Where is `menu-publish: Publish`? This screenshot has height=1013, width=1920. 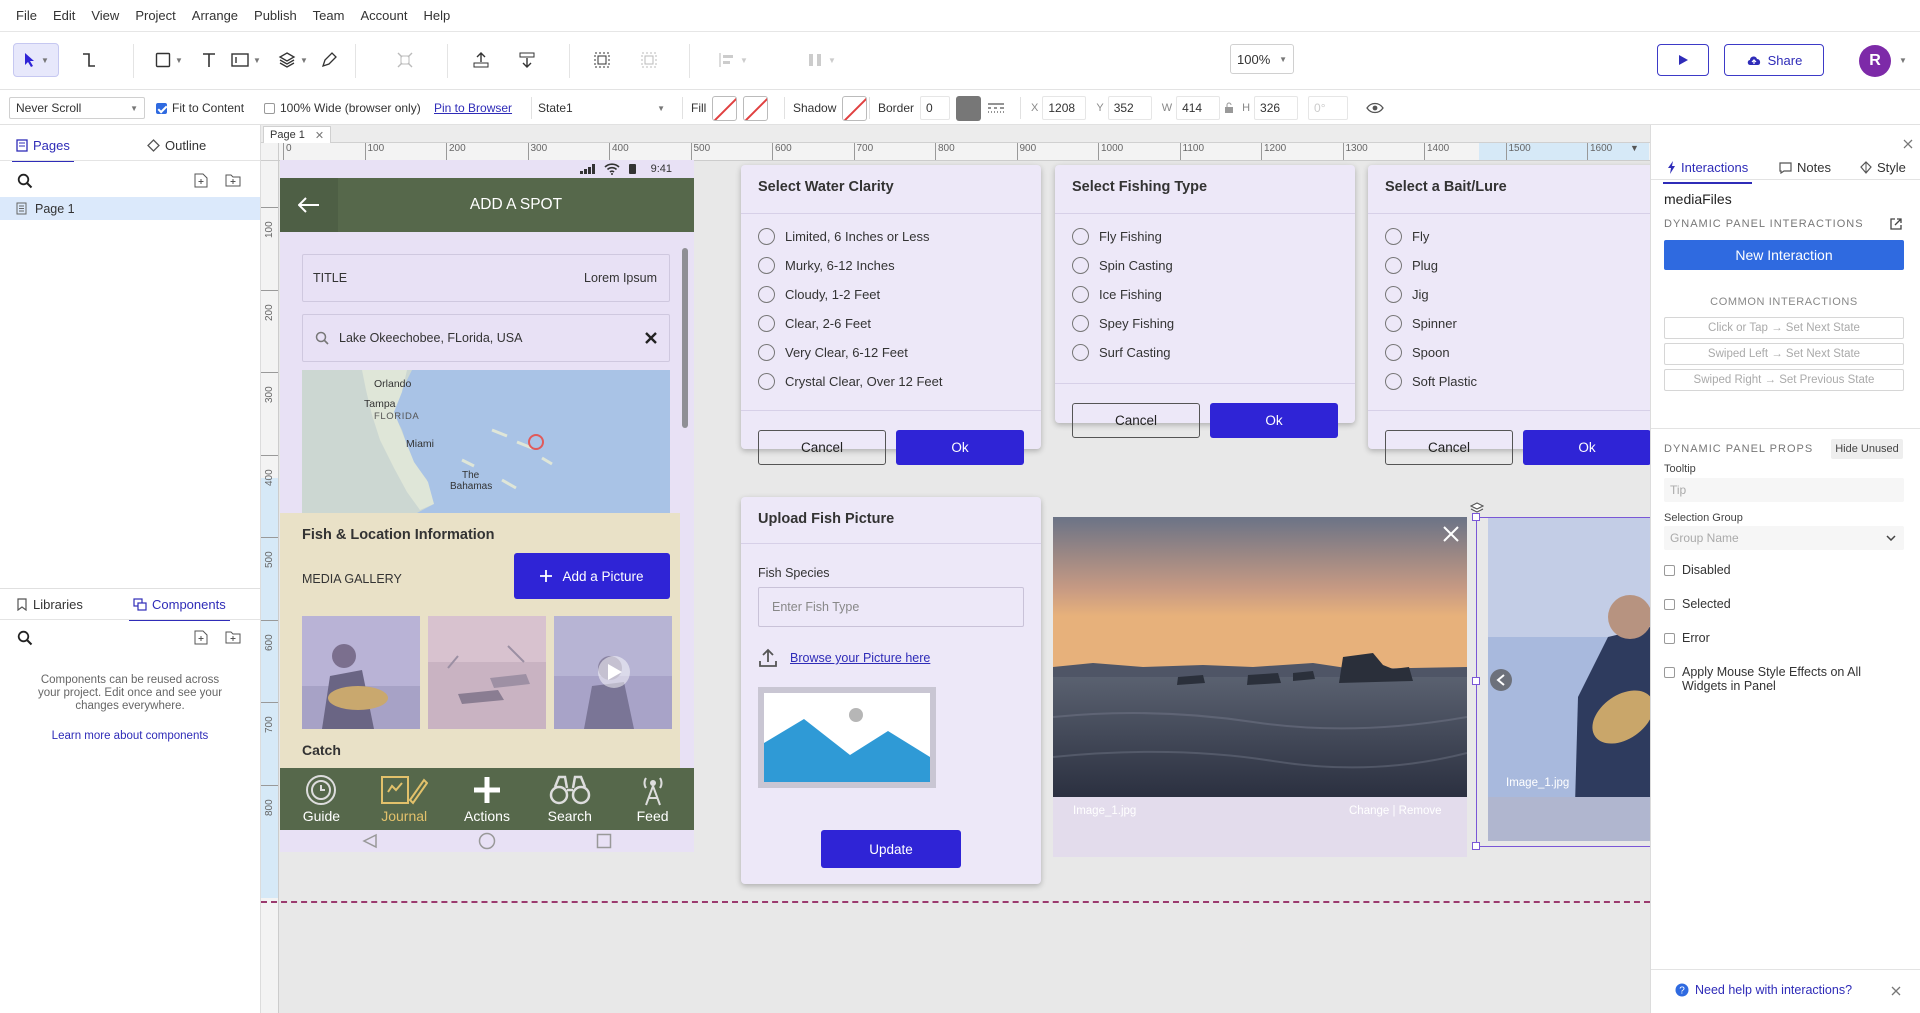 menu-publish: Publish is located at coordinates (275, 15).